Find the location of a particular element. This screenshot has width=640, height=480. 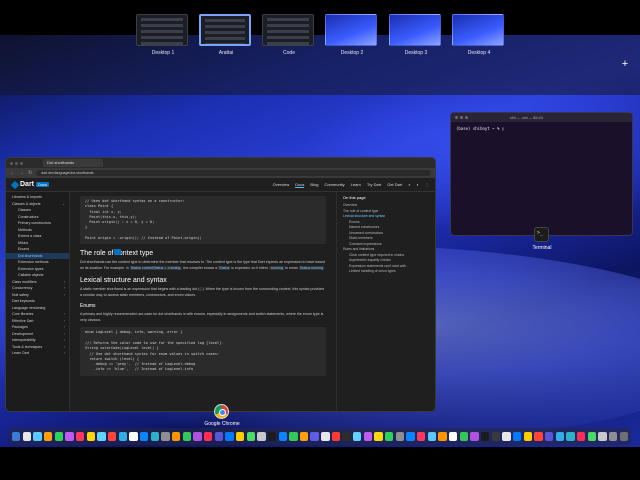

topnav-get-dart: Get Dart is located at coordinates (394, 184).